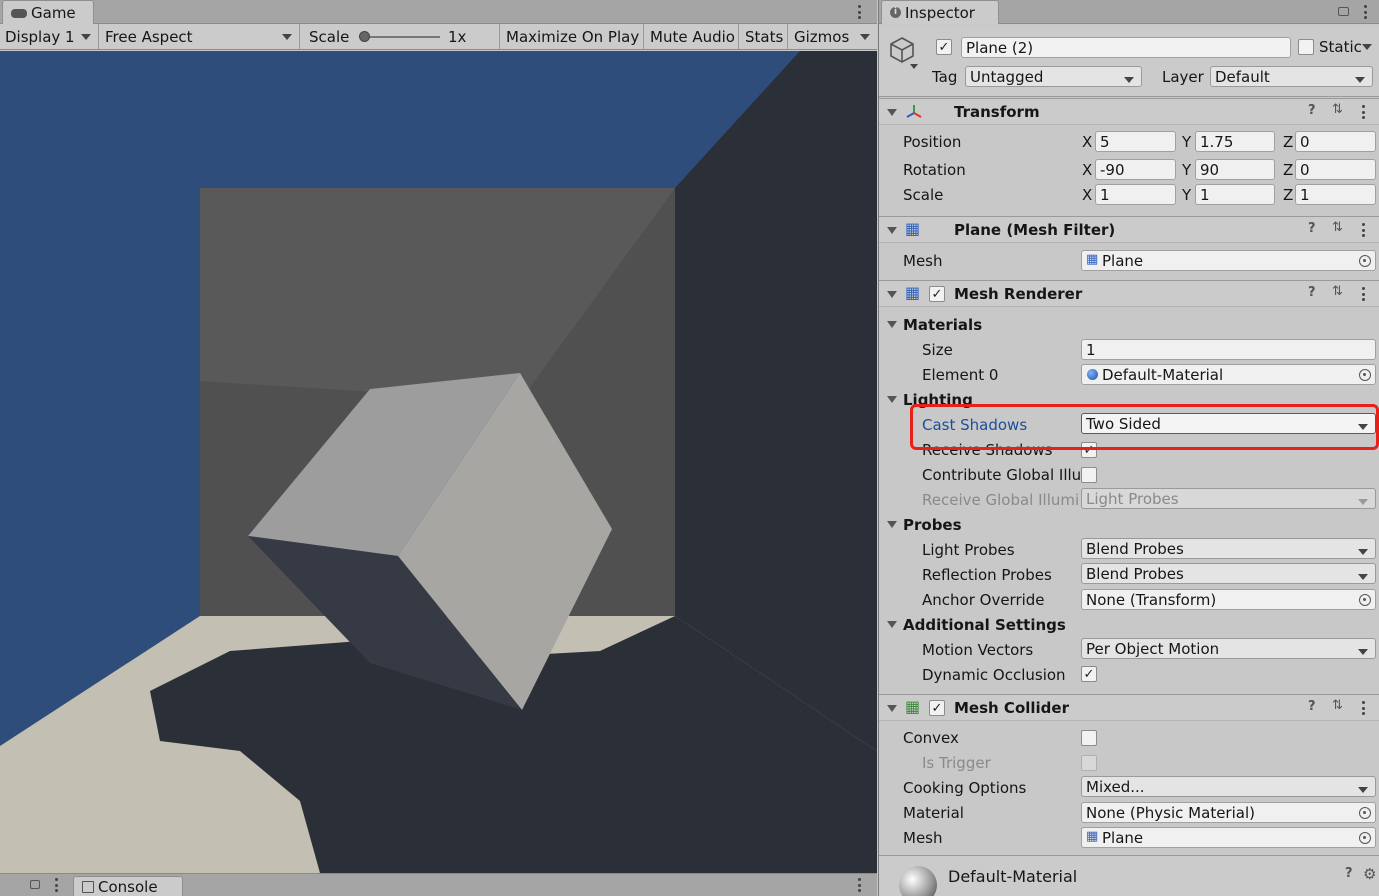 The width and height of the screenshot is (1379, 896). What do you see at coordinates (1363, 708) in the screenshot?
I see `mesh-collider-menu-icon` at bounding box center [1363, 708].